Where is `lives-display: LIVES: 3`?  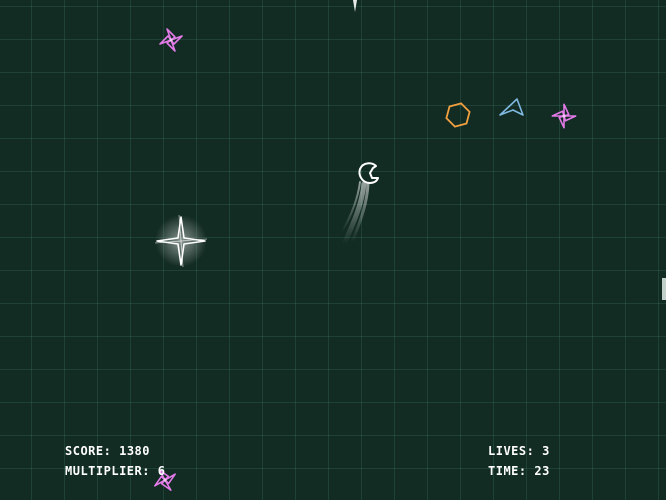
lives-display: LIVES: 3 is located at coordinates (519, 454).